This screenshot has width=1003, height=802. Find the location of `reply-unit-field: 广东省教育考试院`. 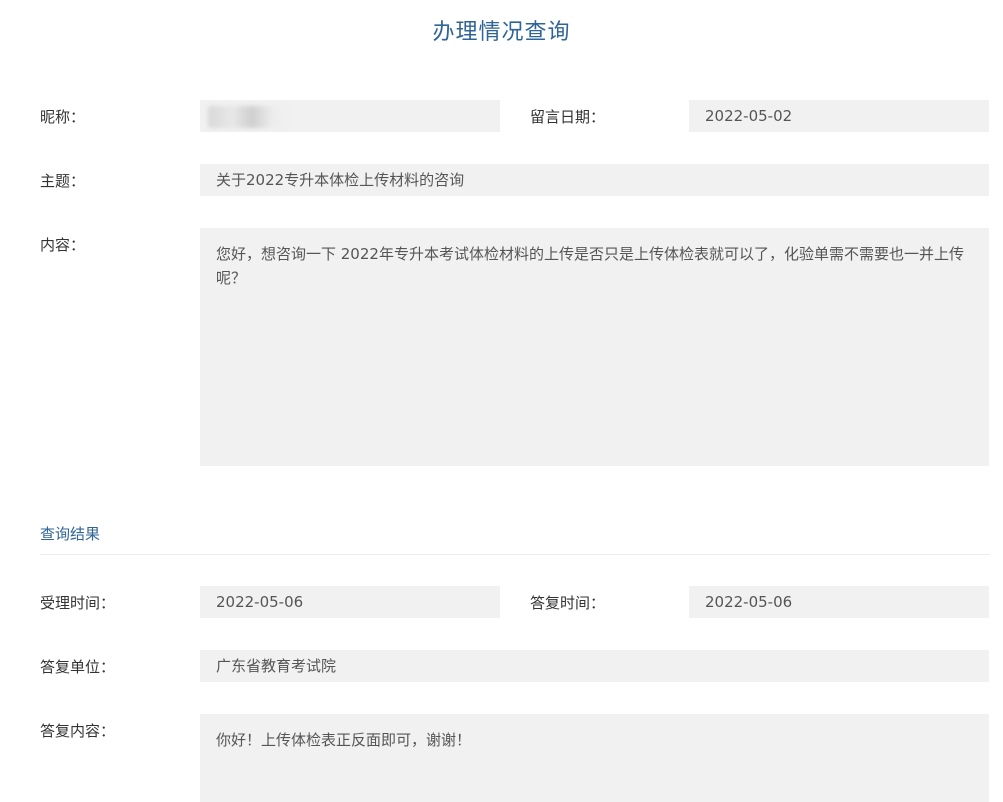

reply-unit-field: 广东省教育考试院 is located at coordinates (594, 666).